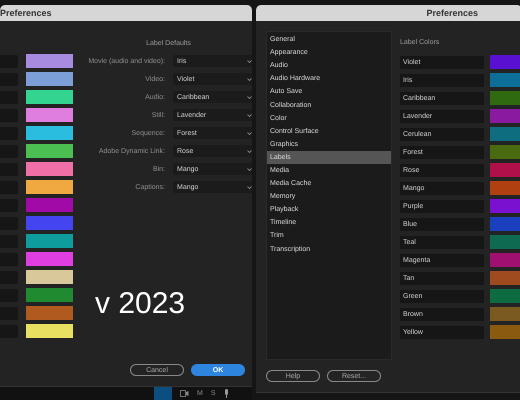 The image size is (520, 400). Describe the element at coordinates (140, 304) in the screenshot. I see `version-annotation: v 2023` at that location.